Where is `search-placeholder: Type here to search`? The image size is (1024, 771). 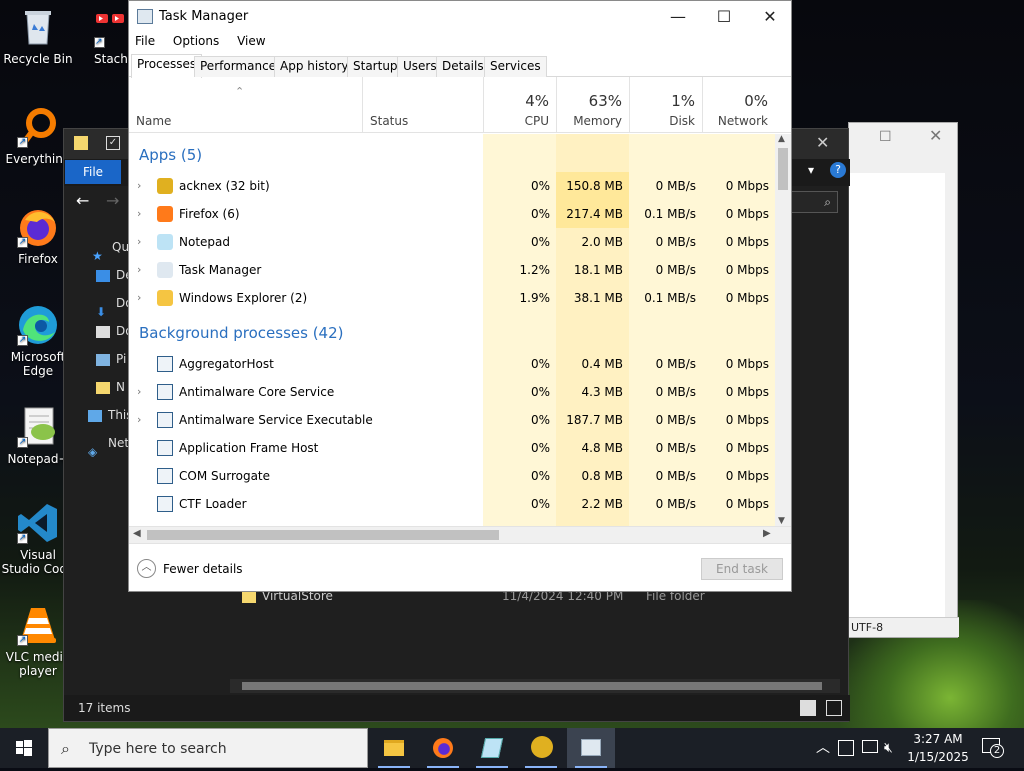
search-placeholder: Type here to search is located at coordinates (158, 749).